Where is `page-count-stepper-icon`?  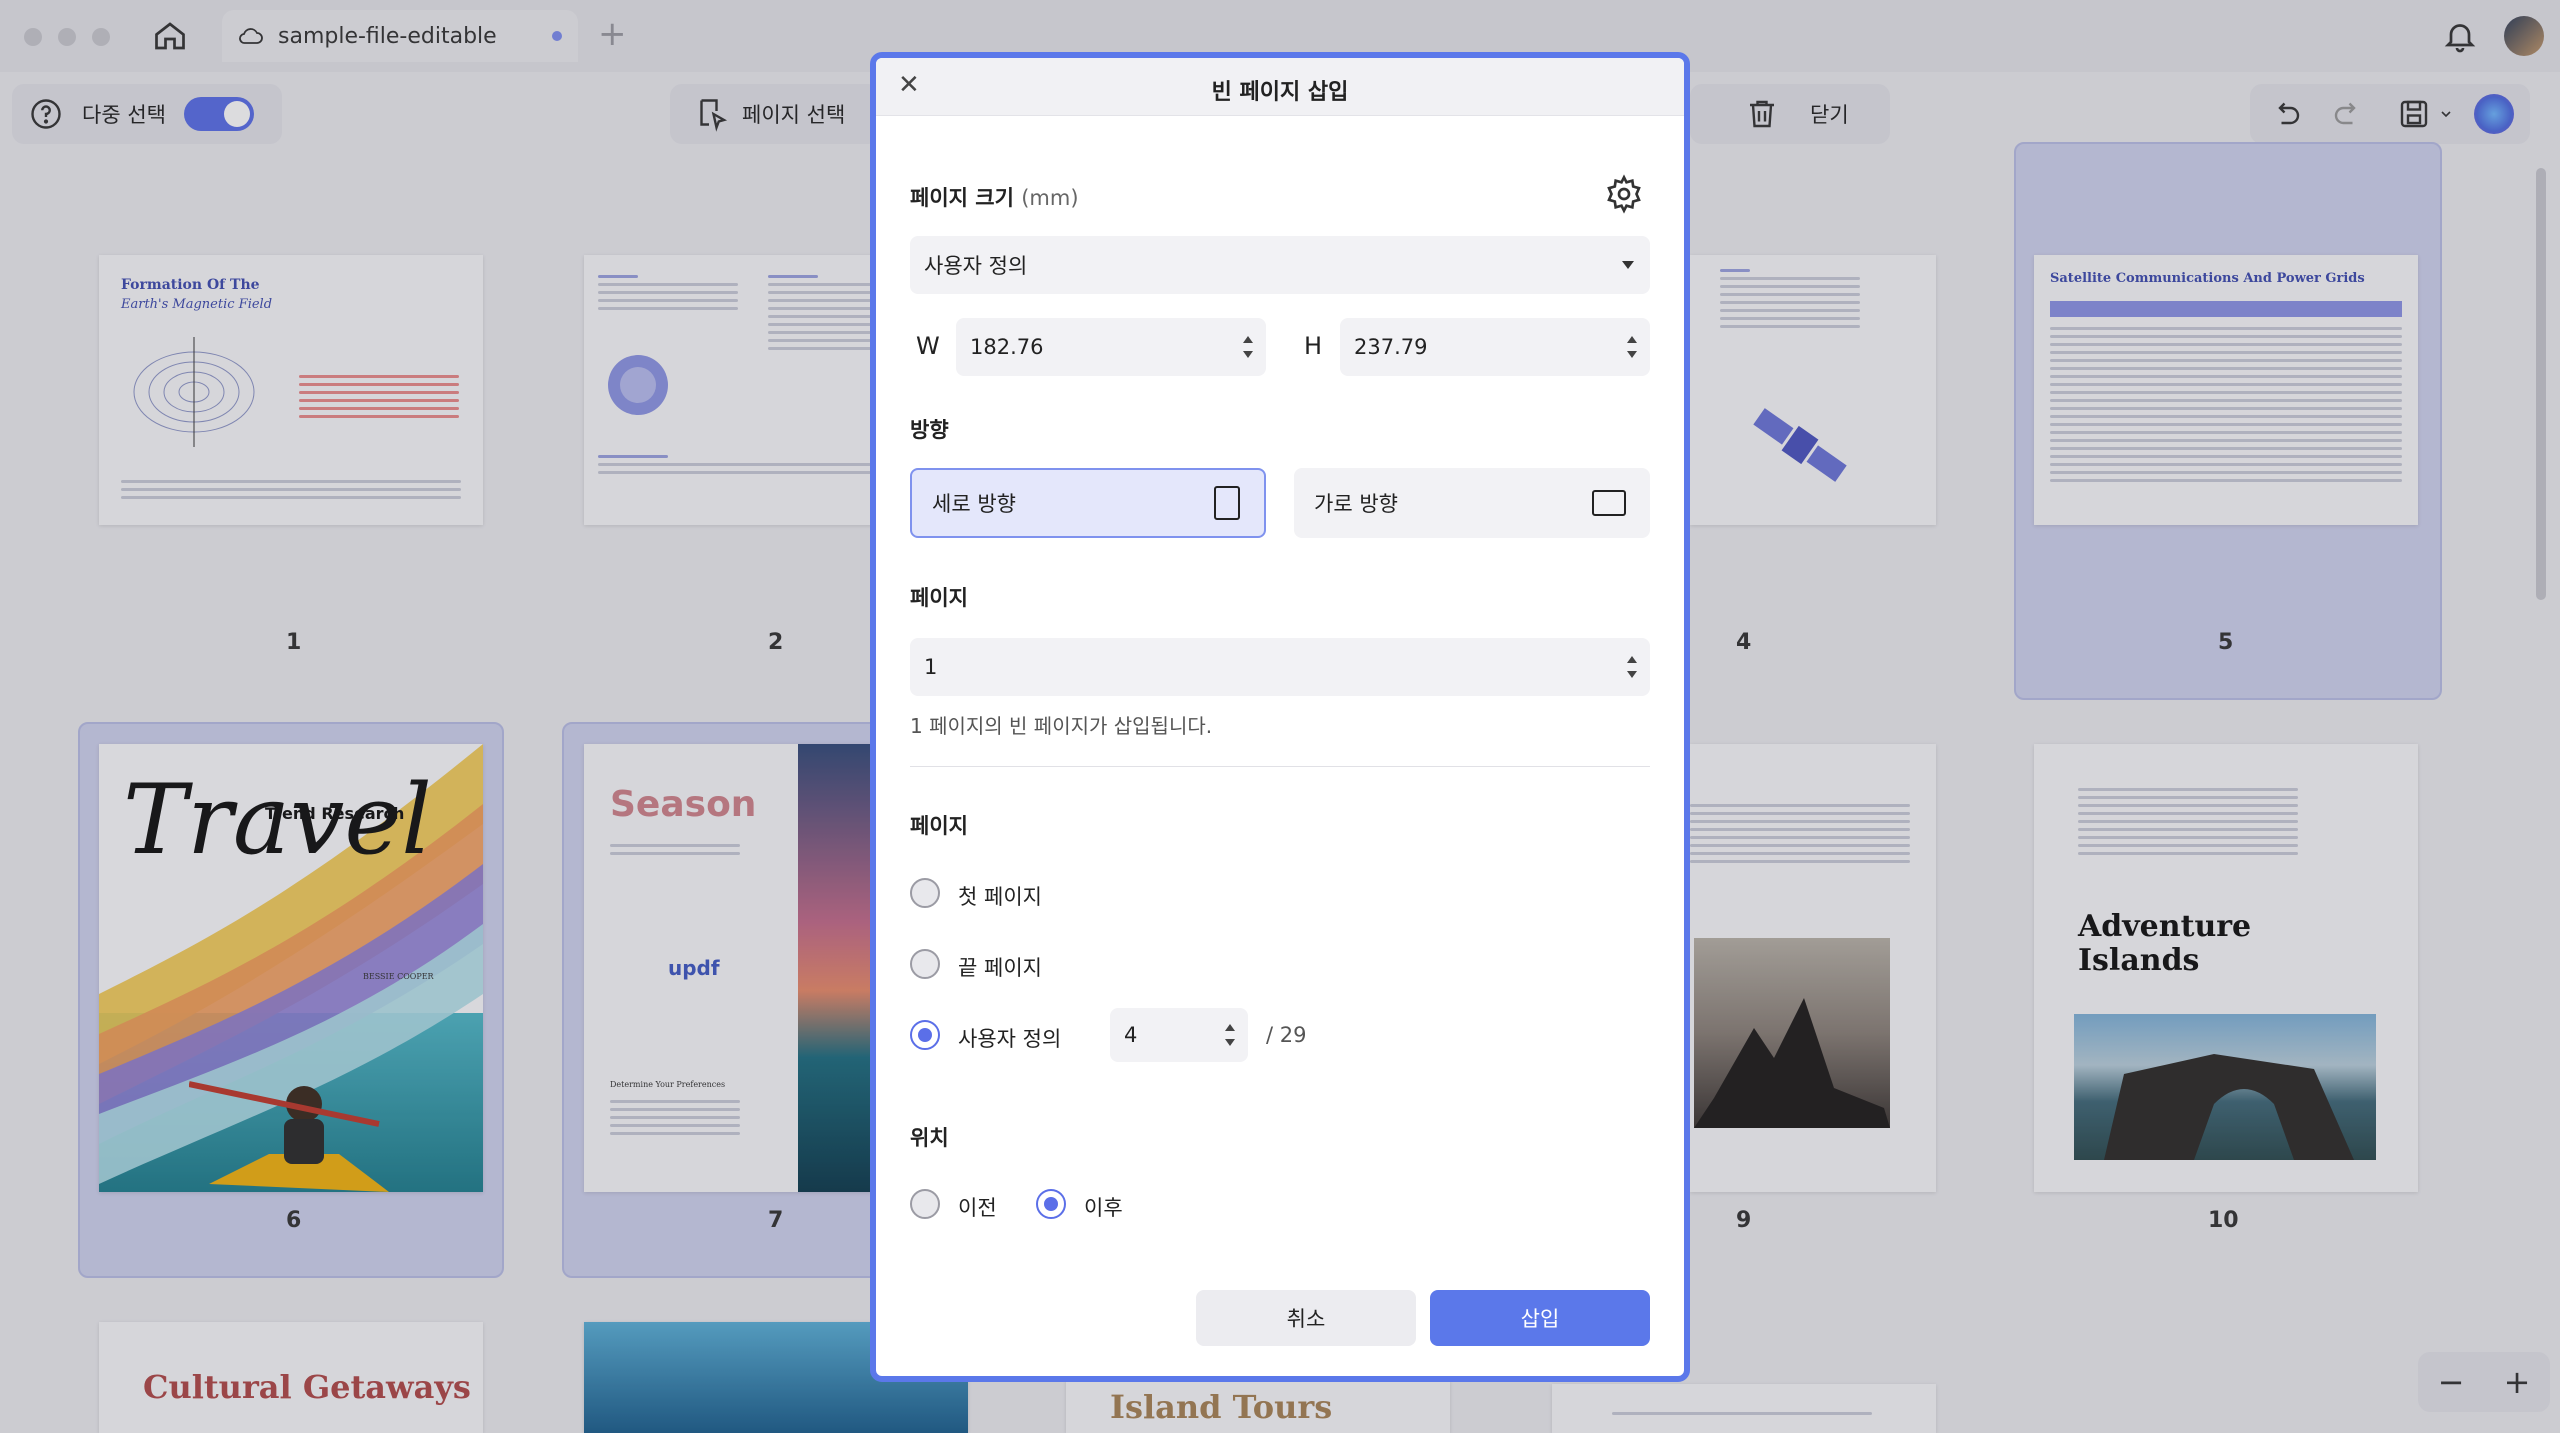 page-count-stepper-icon is located at coordinates (1632, 667).